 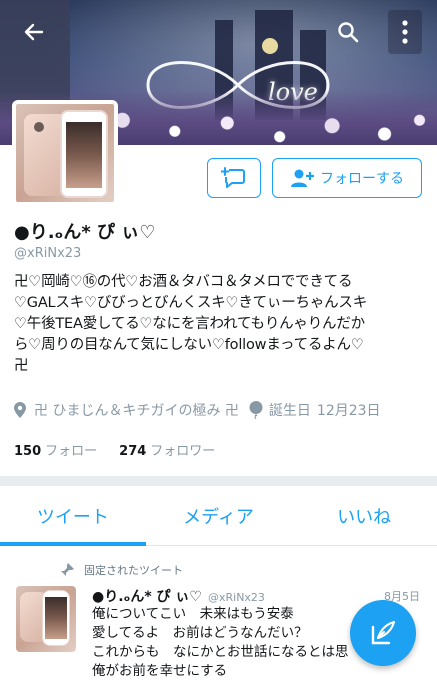 I want to click on profile-tabs: ツイート メディア いいね, so click(x=218, y=516).